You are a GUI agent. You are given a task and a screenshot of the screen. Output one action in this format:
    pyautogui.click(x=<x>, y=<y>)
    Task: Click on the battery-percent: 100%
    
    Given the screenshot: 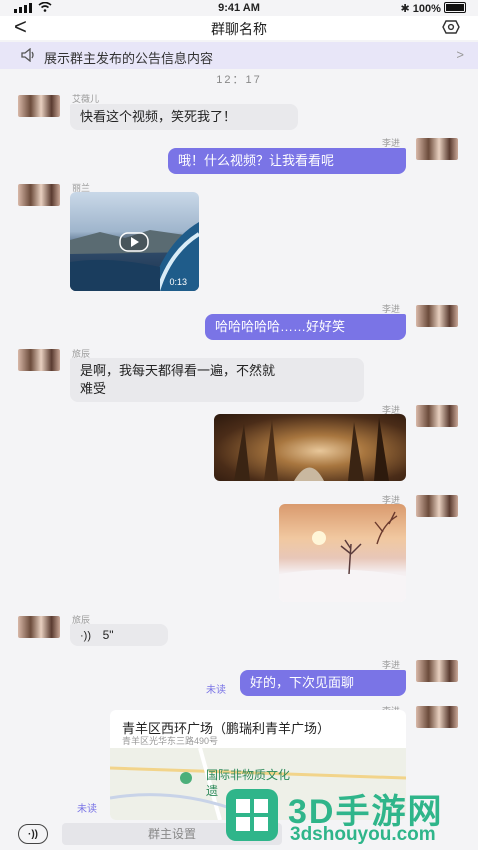 What is the action you would take?
    pyautogui.click(x=426, y=9)
    